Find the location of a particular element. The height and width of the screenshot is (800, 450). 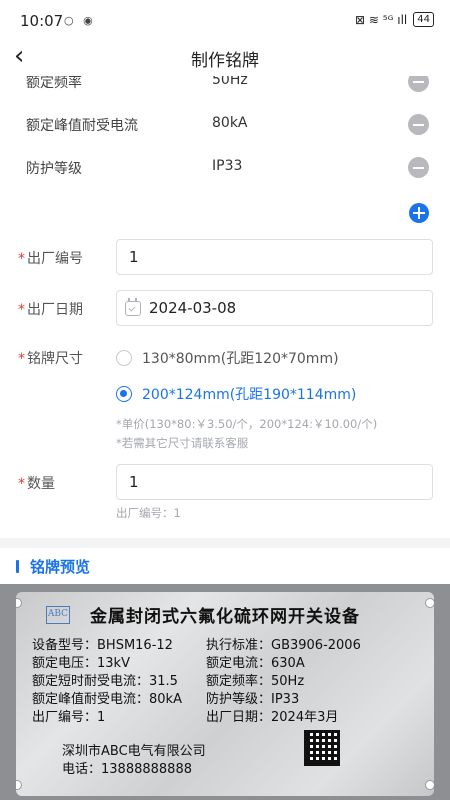

size-option-label: 200*124mm(孔距190*114mm) is located at coordinates (249, 395).